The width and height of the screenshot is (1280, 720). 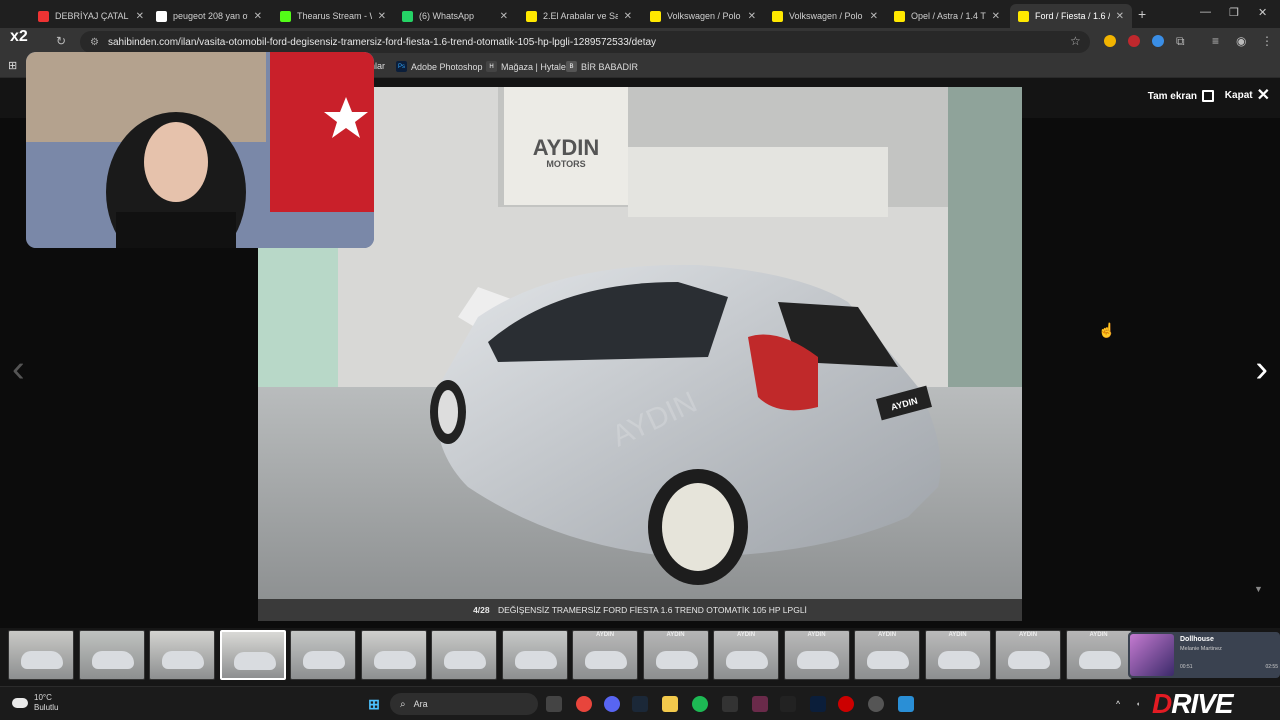 What do you see at coordinates (12, 65) in the screenshot?
I see `apps-grid-icon: ⊞` at bounding box center [12, 65].